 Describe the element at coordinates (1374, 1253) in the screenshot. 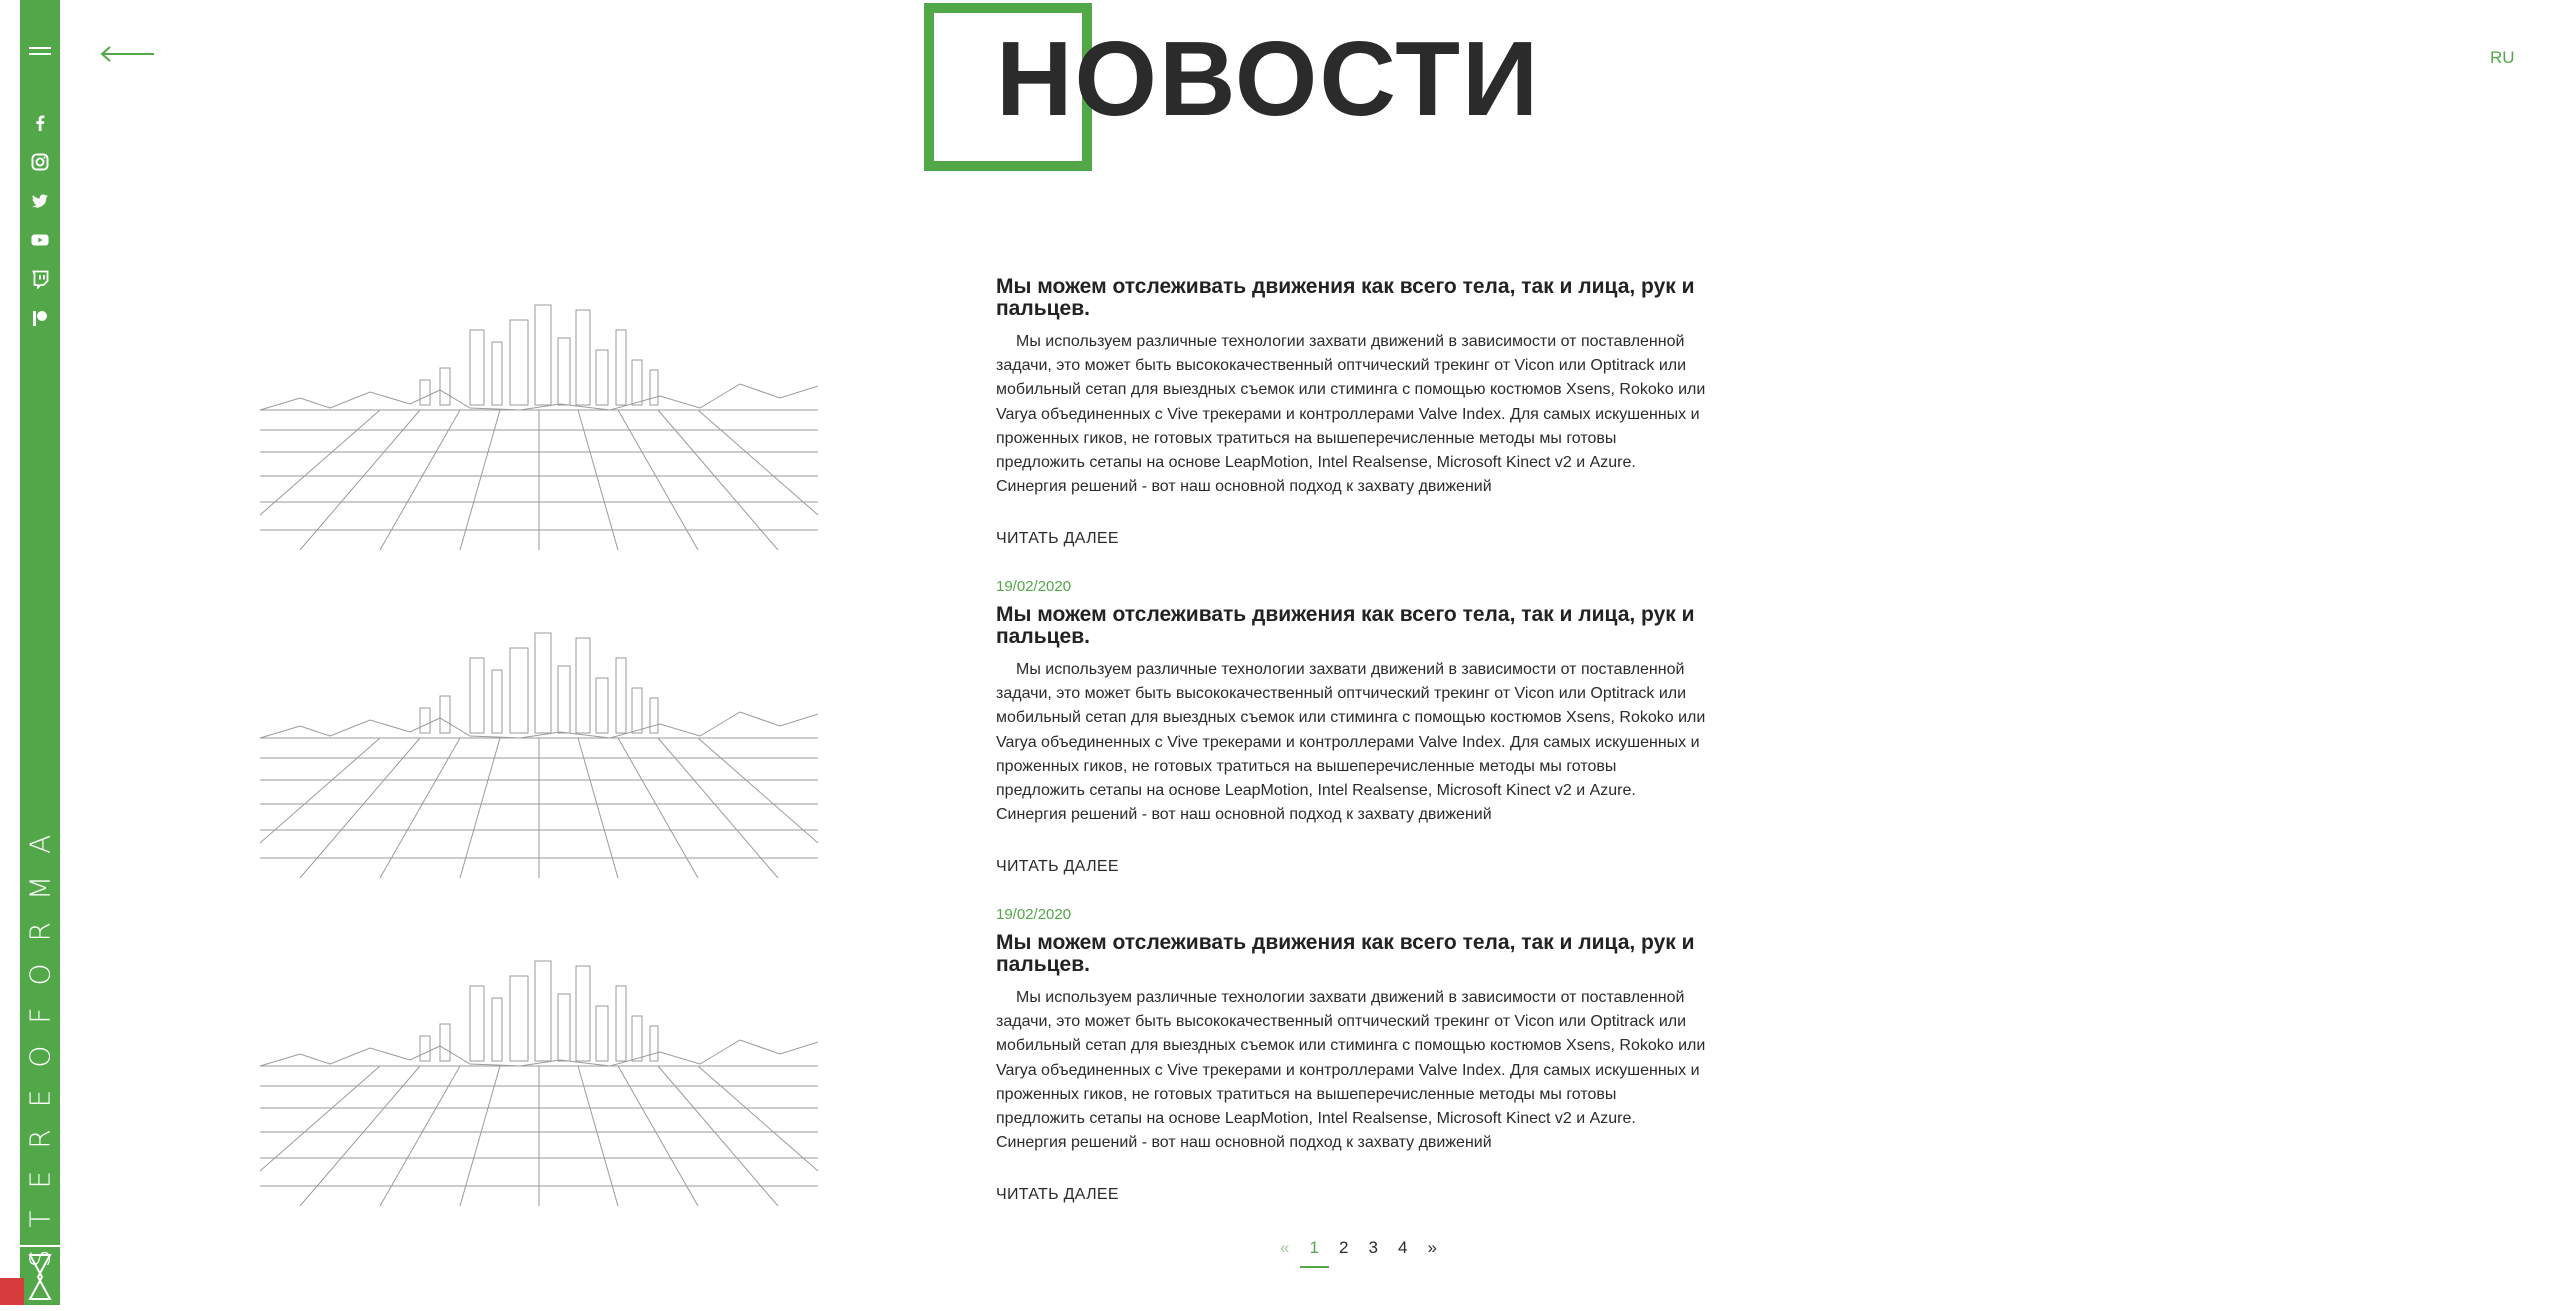

I see `pagination-page-3: 3` at that location.